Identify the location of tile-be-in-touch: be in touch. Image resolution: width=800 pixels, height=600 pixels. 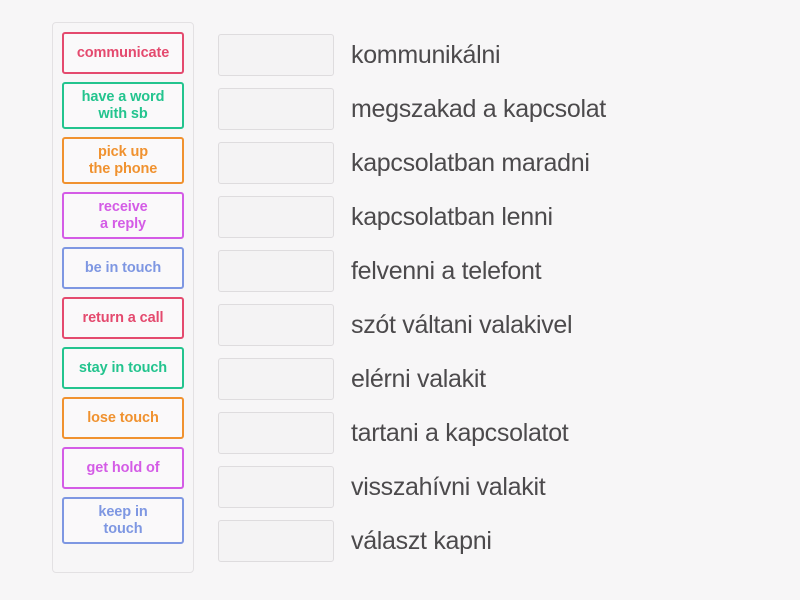
(123, 268).